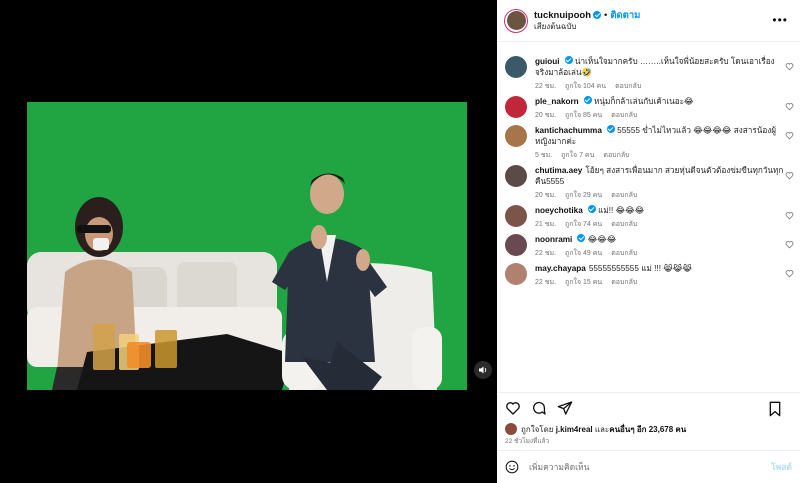 This screenshot has height=483, width=800. I want to click on smiley-icon, so click(512, 467).